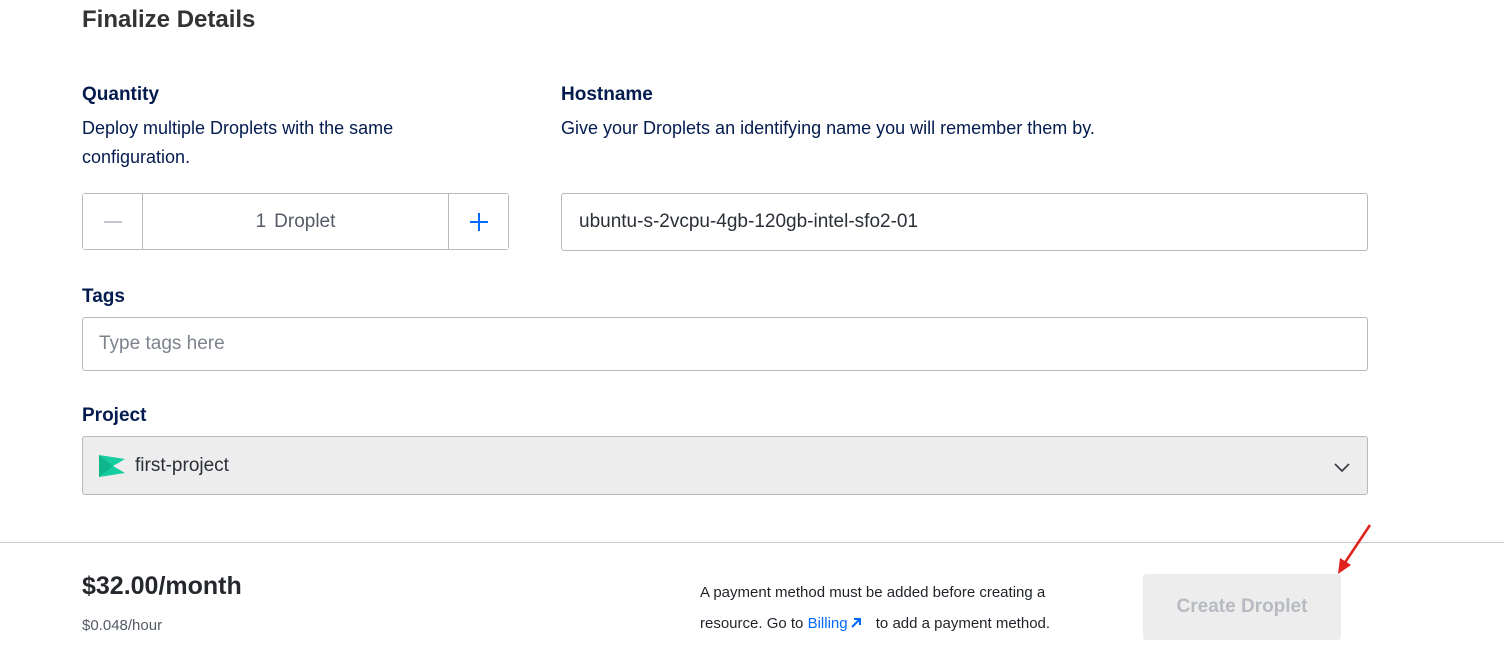 This screenshot has height=664, width=1504. Describe the element at coordinates (1342, 468) in the screenshot. I see `chevron-down-icon` at that location.